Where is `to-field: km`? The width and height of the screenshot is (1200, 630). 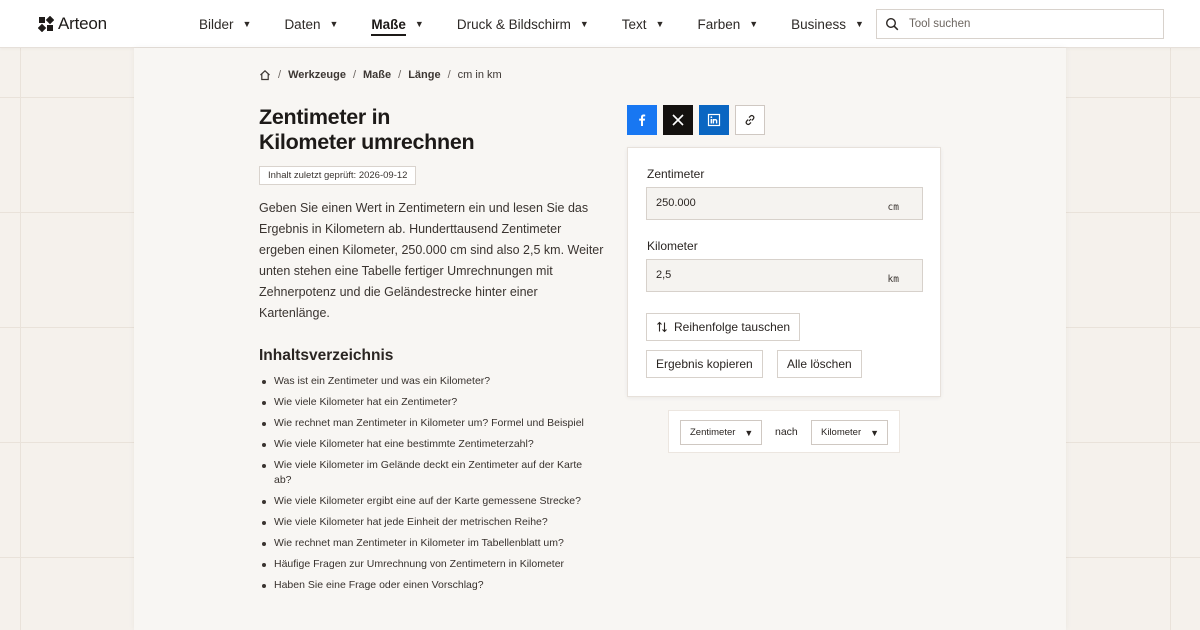
to-field: km is located at coordinates (784, 275).